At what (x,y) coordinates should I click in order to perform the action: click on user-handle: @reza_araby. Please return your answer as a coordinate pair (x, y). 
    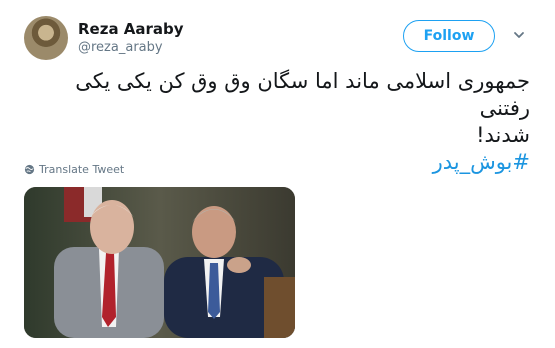
    Looking at the image, I should click on (120, 47).